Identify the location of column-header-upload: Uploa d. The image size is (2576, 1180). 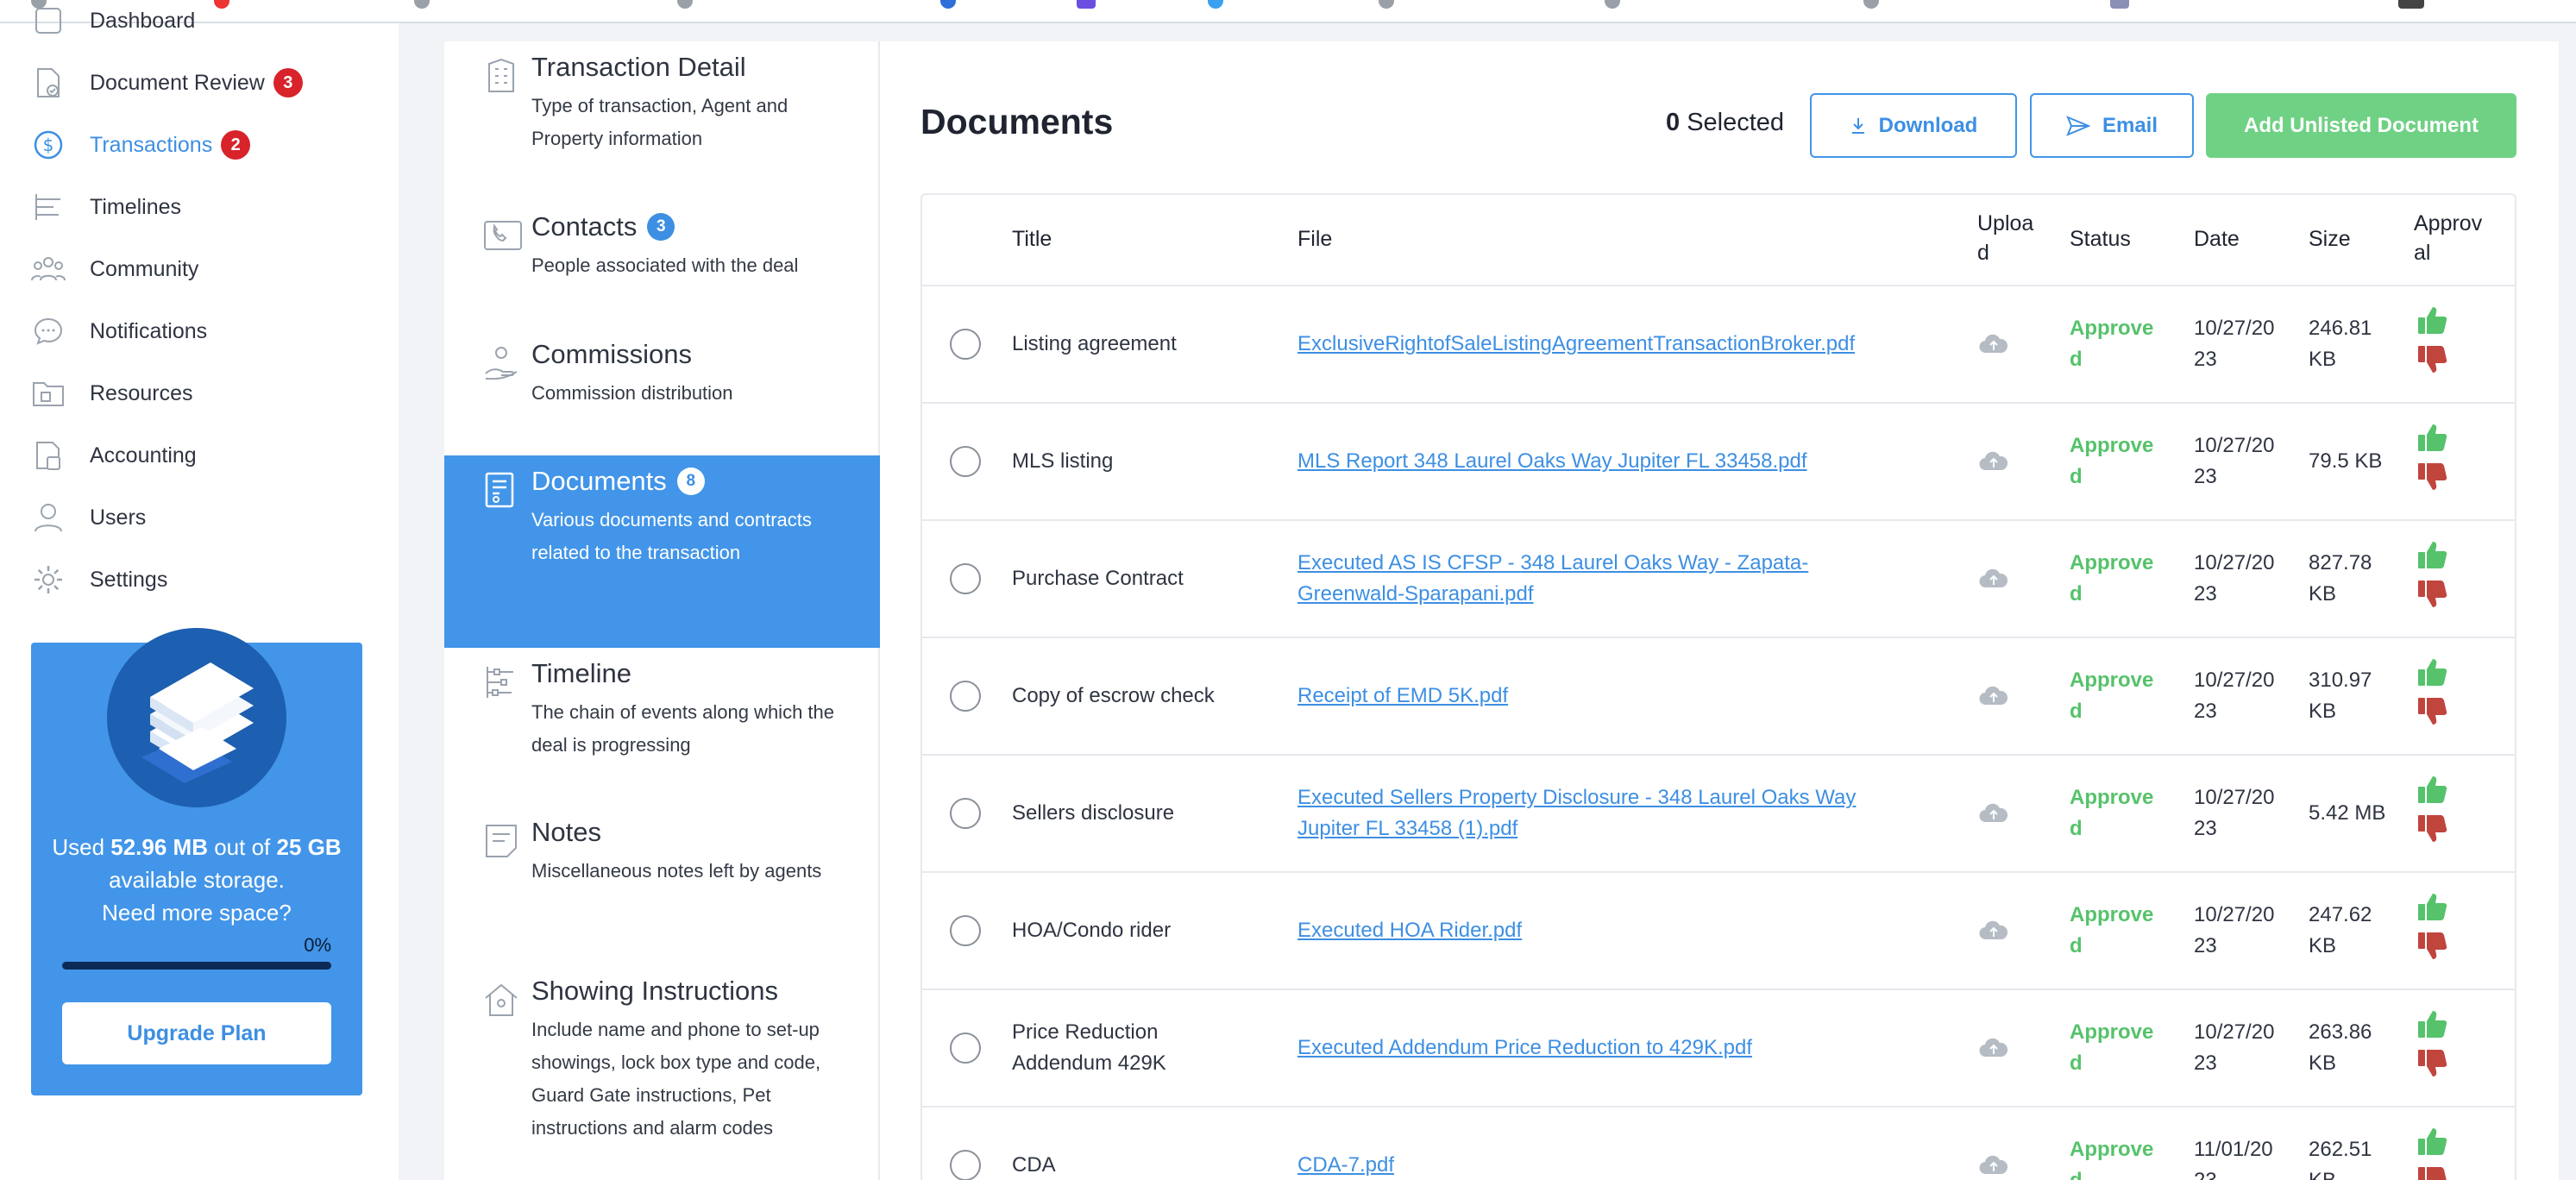
(2011, 238).